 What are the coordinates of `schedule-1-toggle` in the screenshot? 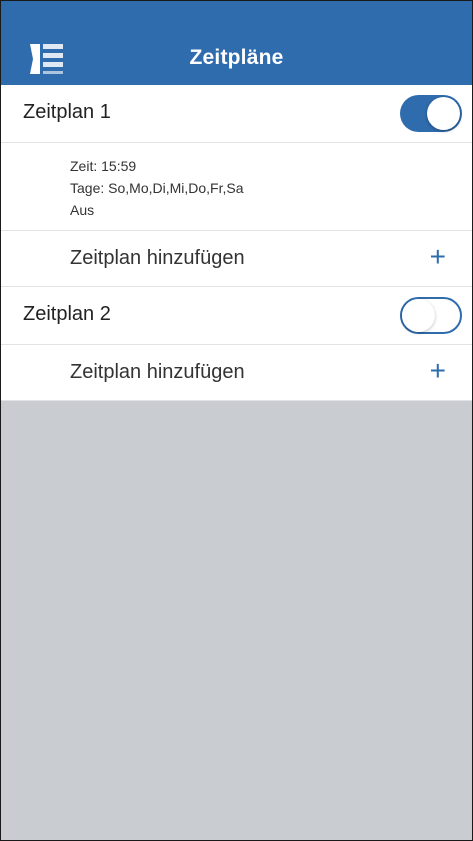 It's located at (431, 113).